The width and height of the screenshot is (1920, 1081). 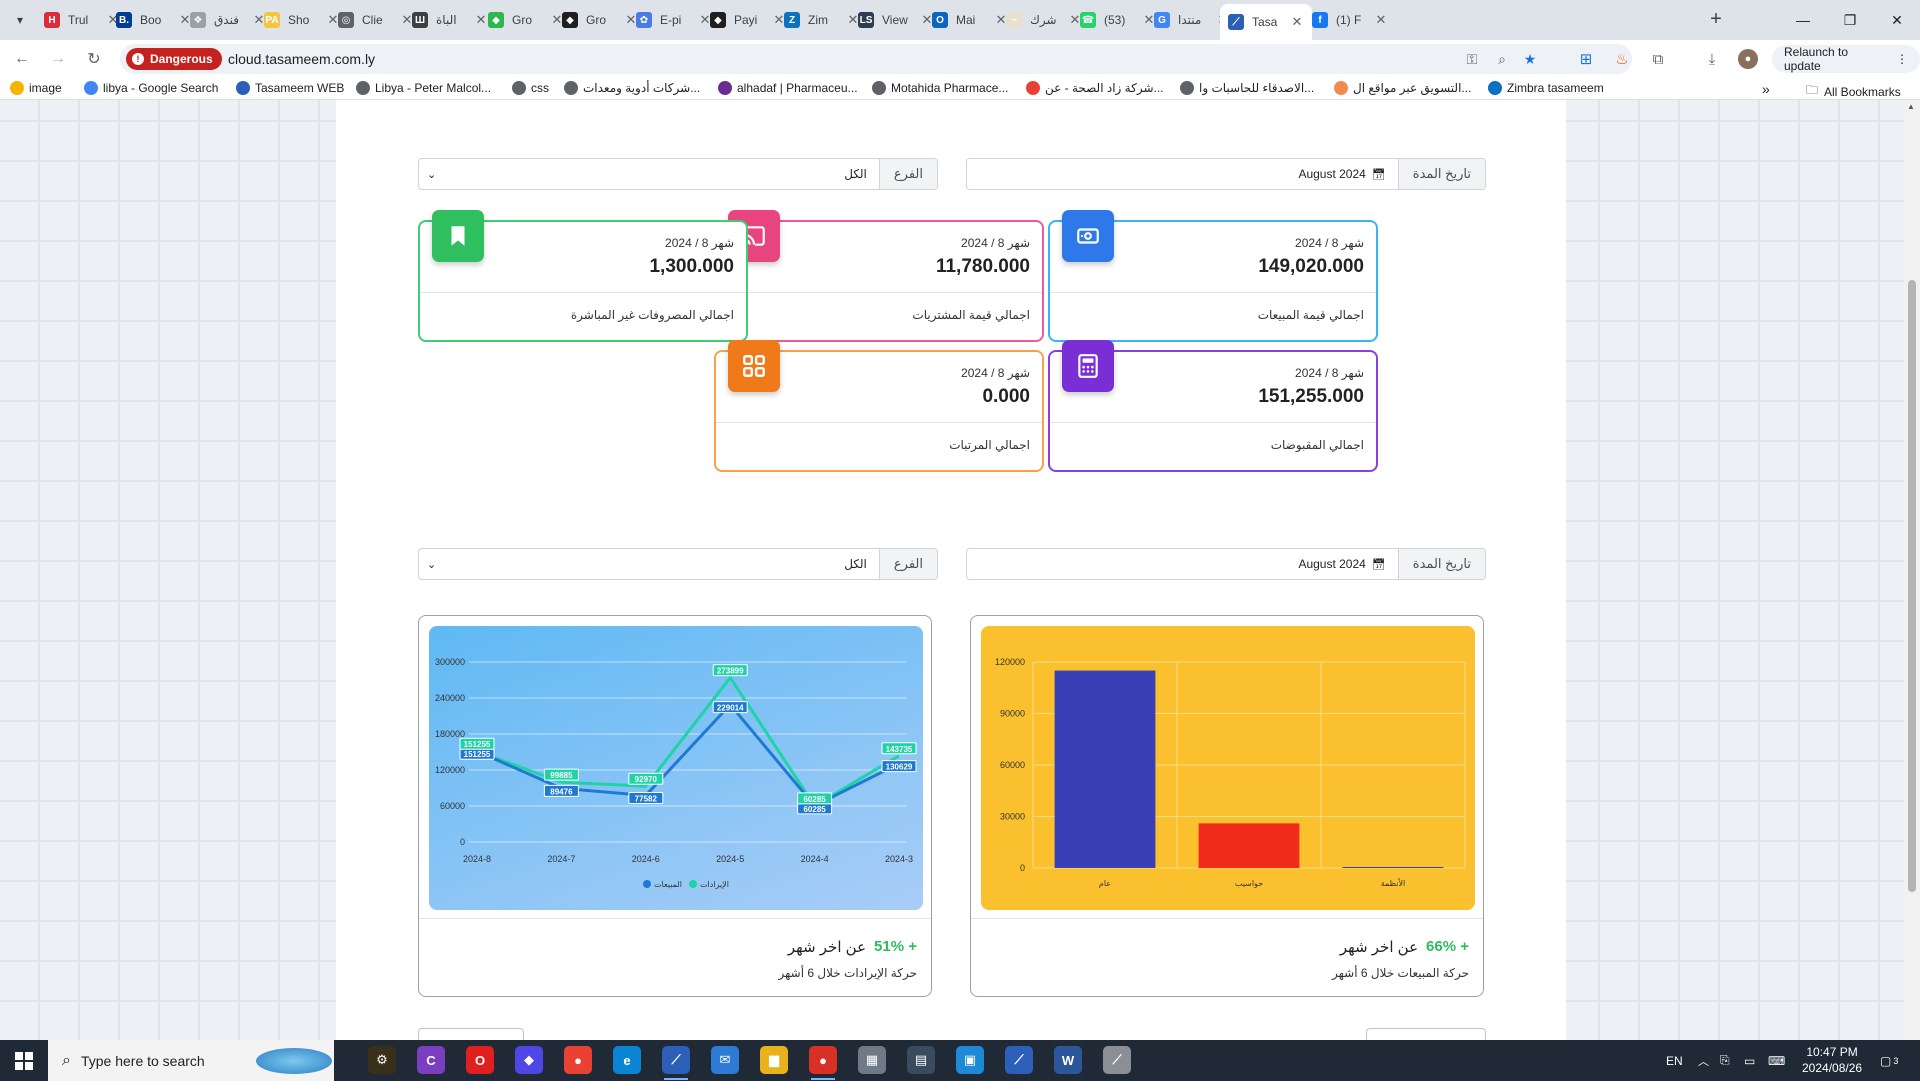 What do you see at coordinates (1068, 1060) in the screenshot?
I see `word-icon: W` at bounding box center [1068, 1060].